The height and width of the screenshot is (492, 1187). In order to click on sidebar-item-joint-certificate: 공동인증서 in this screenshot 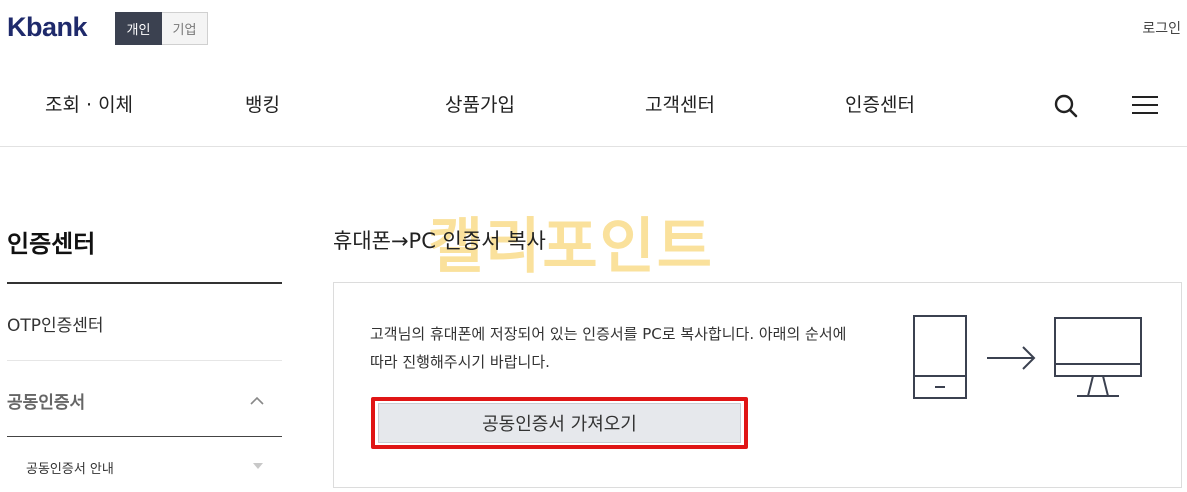, I will do `click(46, 400)`.